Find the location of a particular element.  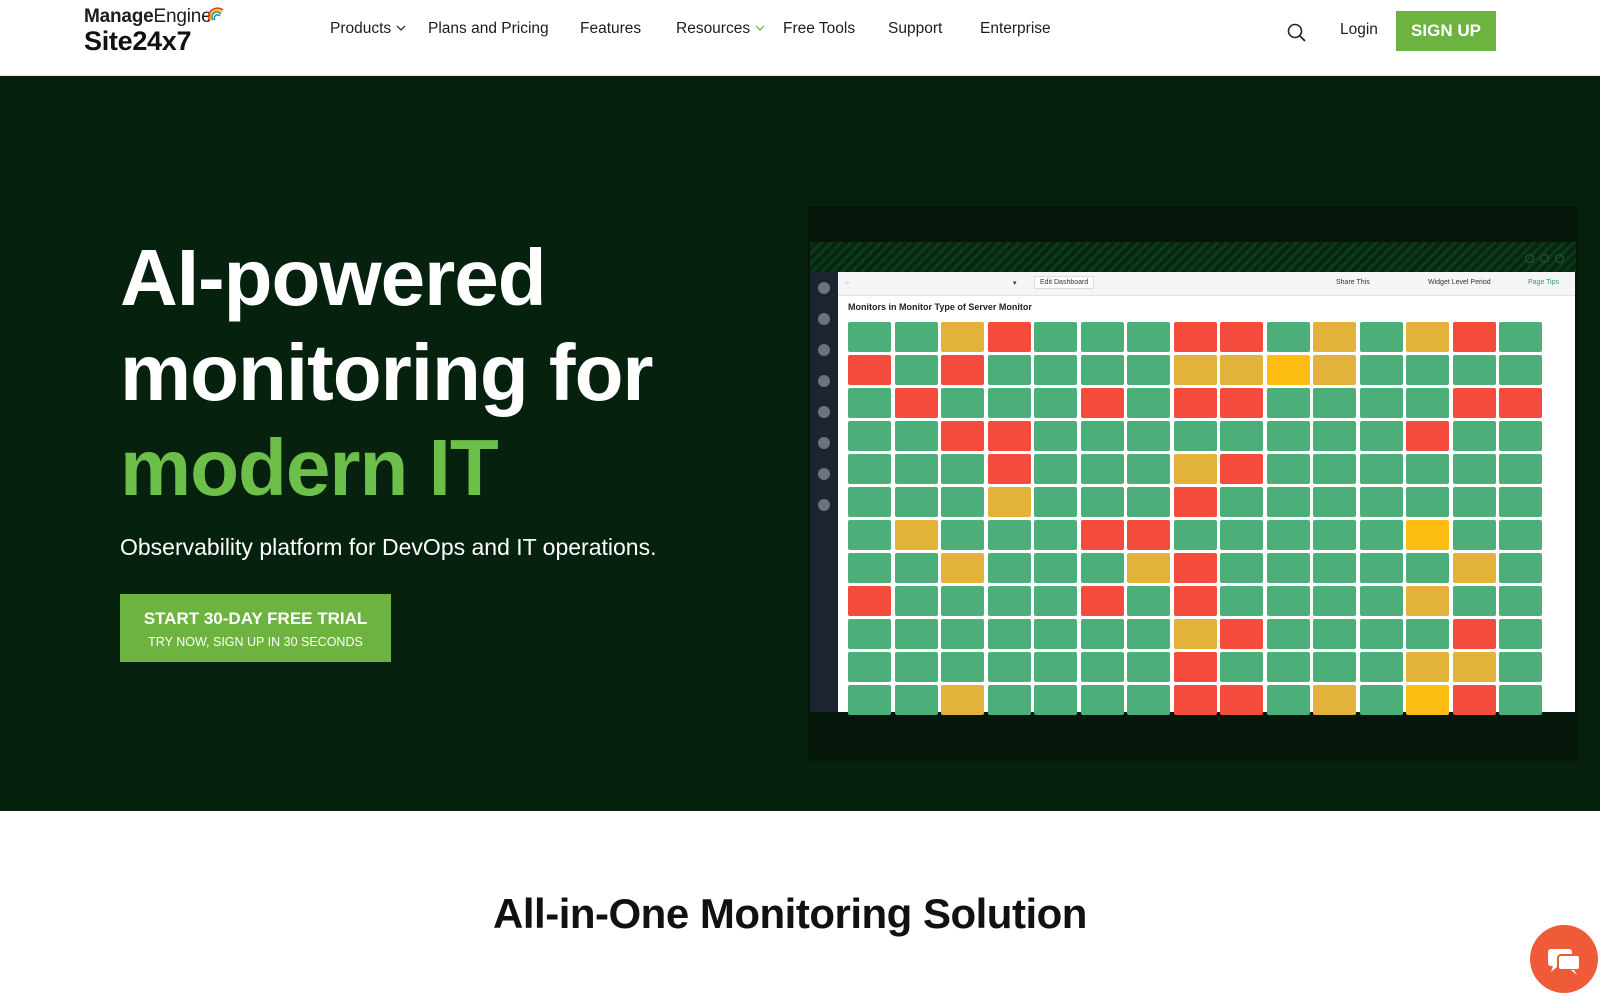

hero-title: AI-powered monitoring for modern IT is located at coordinates (387, 372).